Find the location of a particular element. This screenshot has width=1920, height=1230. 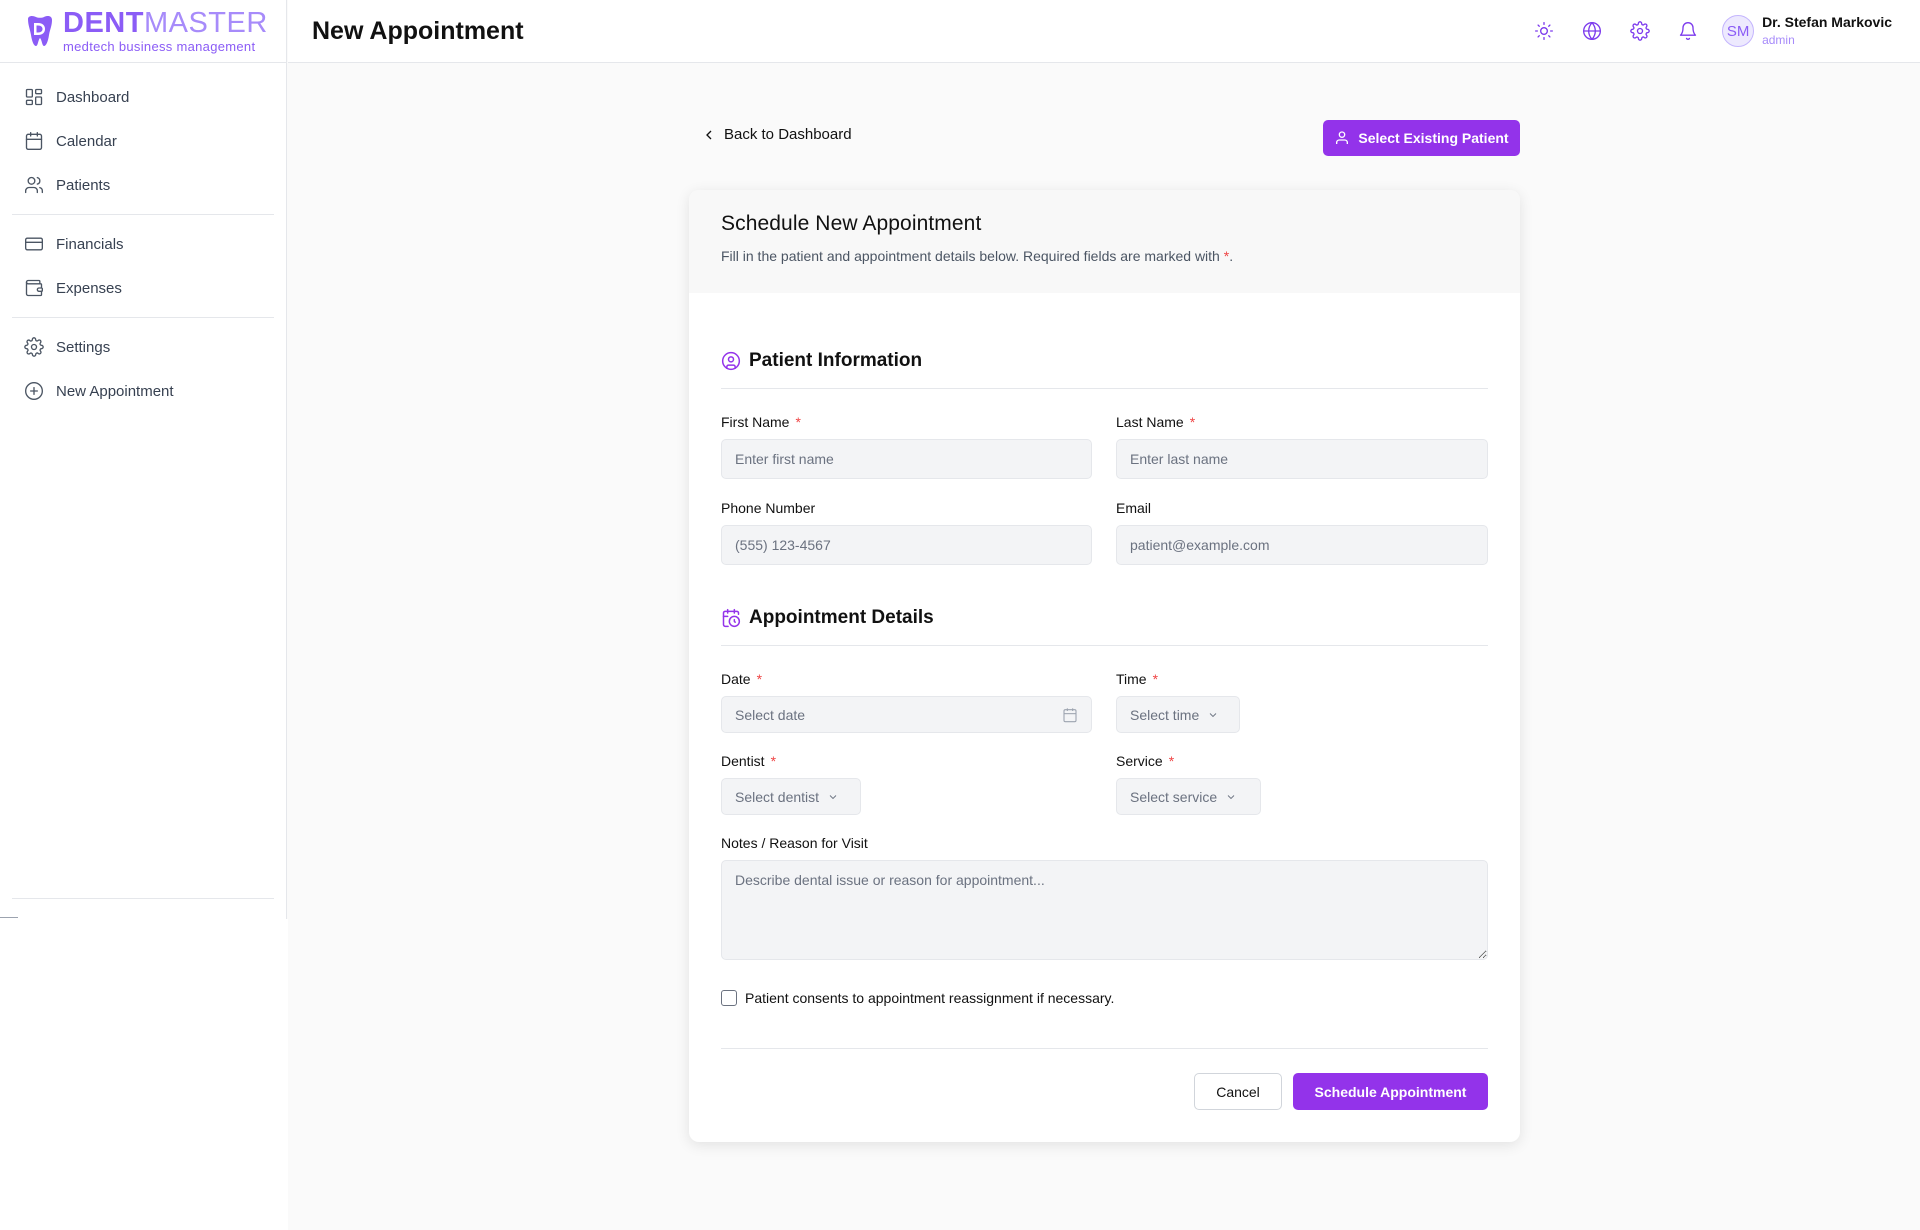

email-label: Email is located at coordinates (1134, 508).